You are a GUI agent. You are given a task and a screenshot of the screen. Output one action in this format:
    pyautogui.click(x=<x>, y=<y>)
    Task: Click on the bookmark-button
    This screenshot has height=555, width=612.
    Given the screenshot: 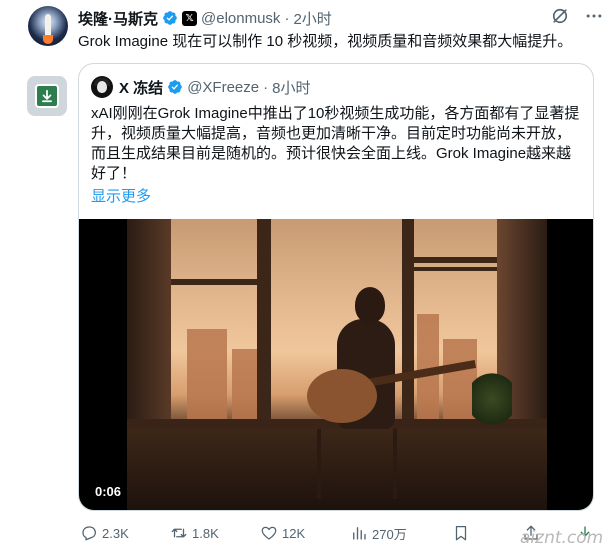 What is the action you would take?
    pyautogui.click(x=461, y=533)
    